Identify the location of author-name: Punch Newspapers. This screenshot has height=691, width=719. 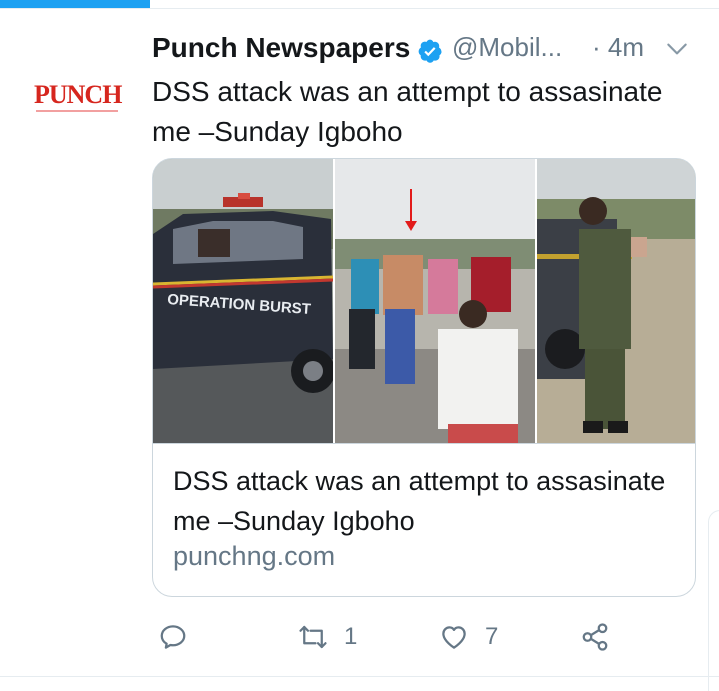
(281, 48).